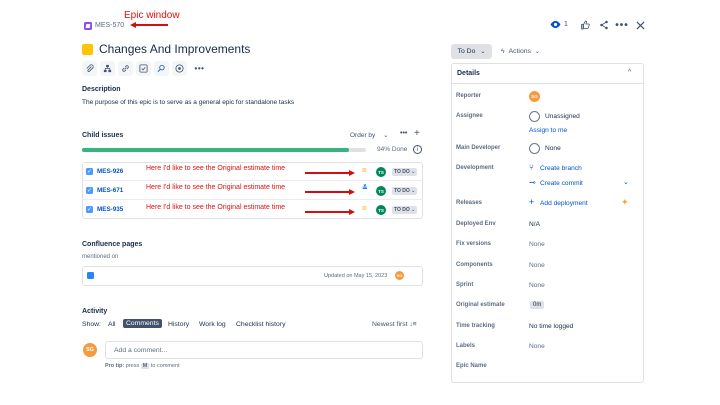 The image size is (720, 405). I want to click on releases-label: Releases, so click(469, 203).